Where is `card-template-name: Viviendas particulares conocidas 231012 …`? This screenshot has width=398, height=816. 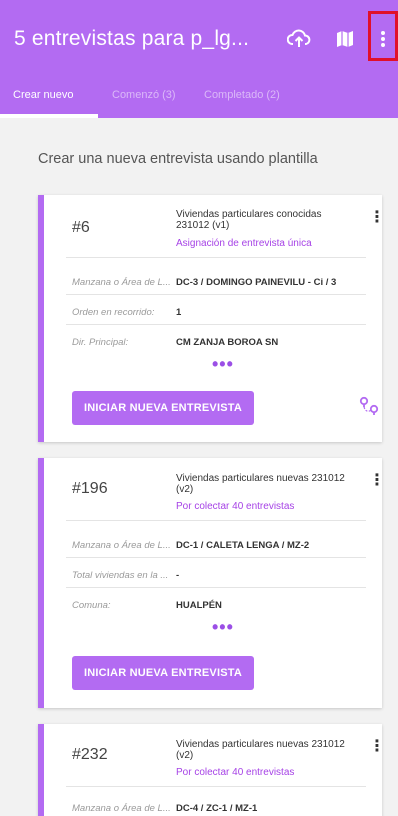
card-template-name: Viviendas particulares conocidas 231012 … is located at coordinates (249, 220).